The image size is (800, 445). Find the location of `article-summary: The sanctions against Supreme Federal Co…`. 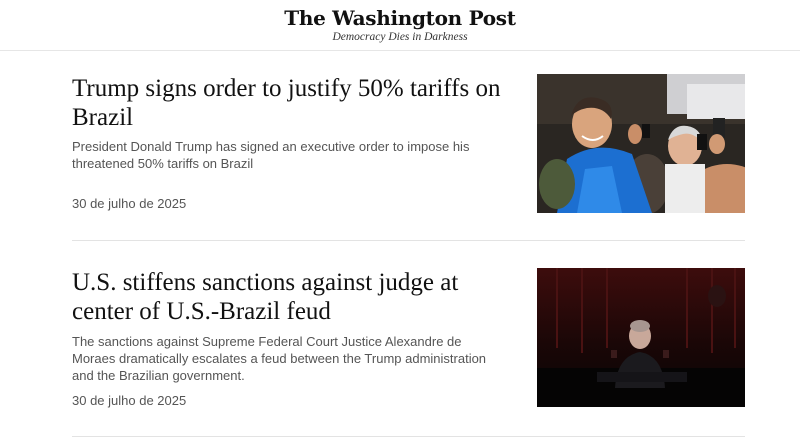

article-summary: The sanctions against Supreme Federal Co… is located at coordinates (279, 358).